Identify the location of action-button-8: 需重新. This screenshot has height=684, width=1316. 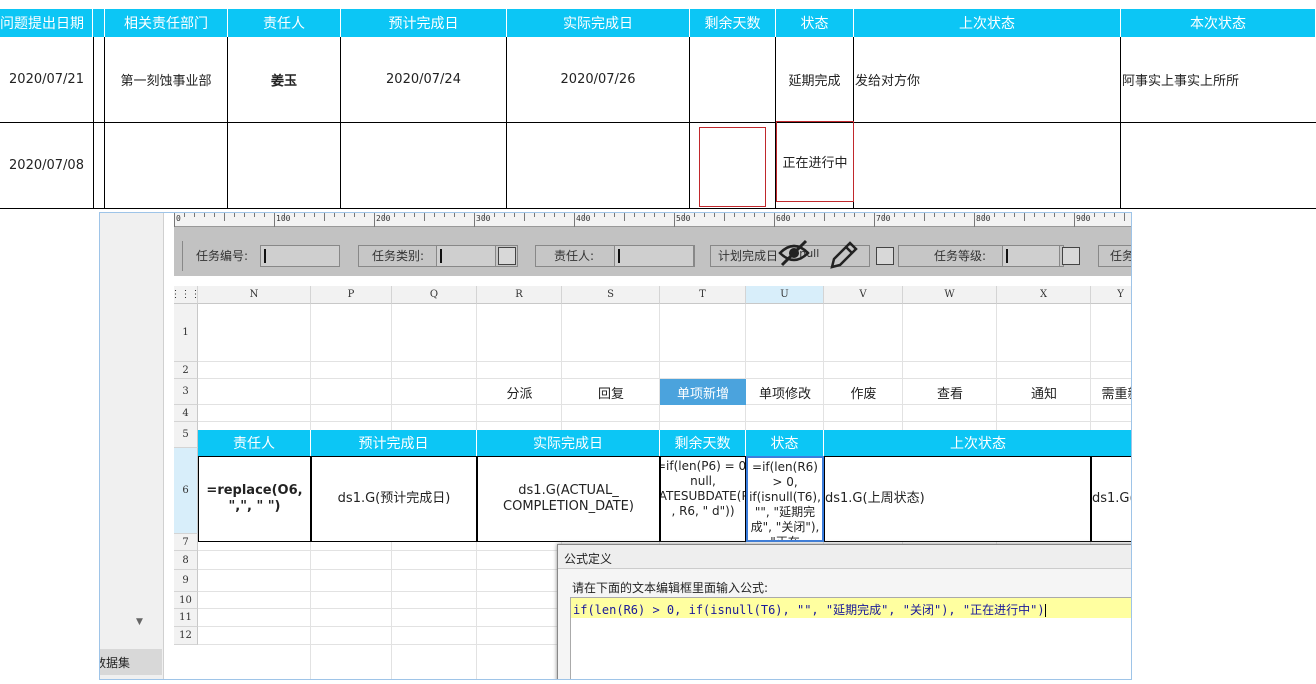
(1111, 392).